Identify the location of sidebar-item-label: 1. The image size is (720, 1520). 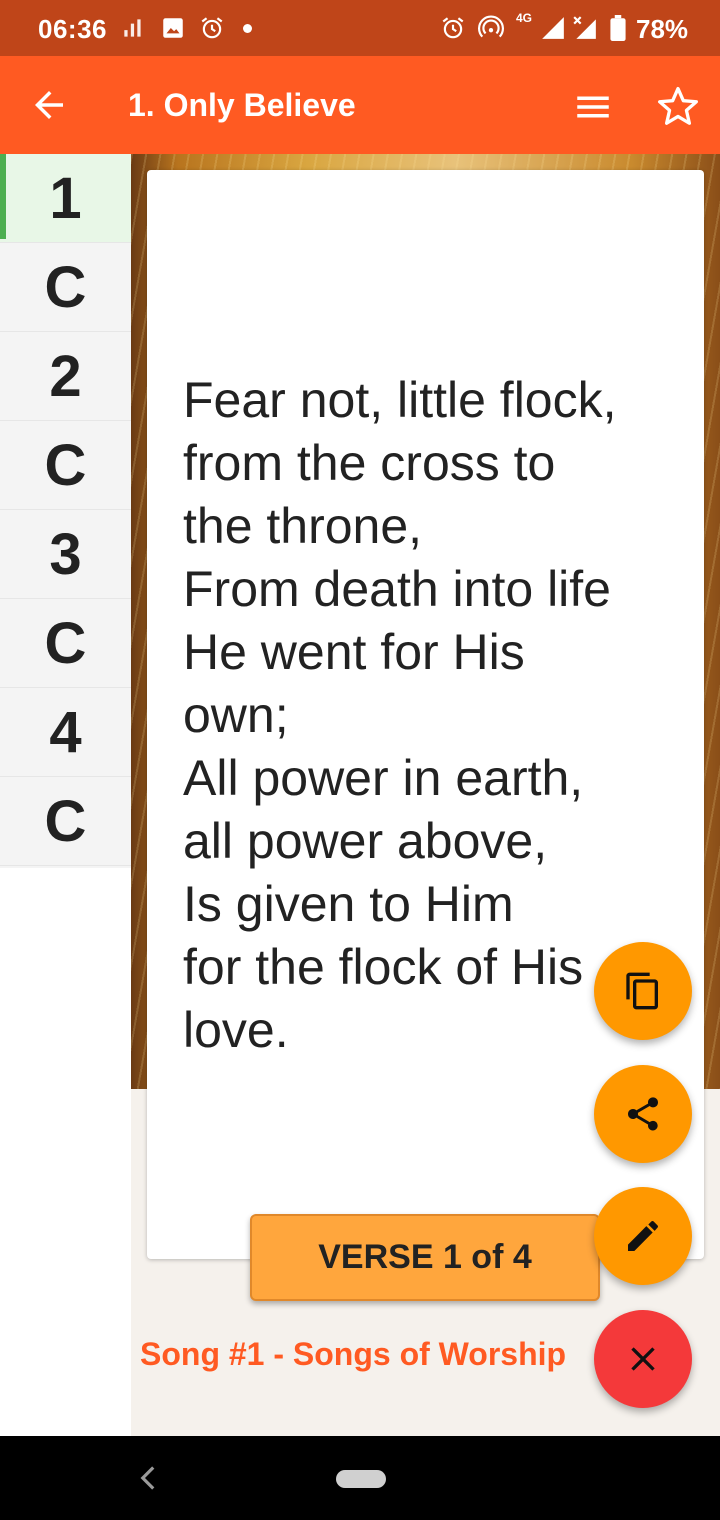
(65, 198).